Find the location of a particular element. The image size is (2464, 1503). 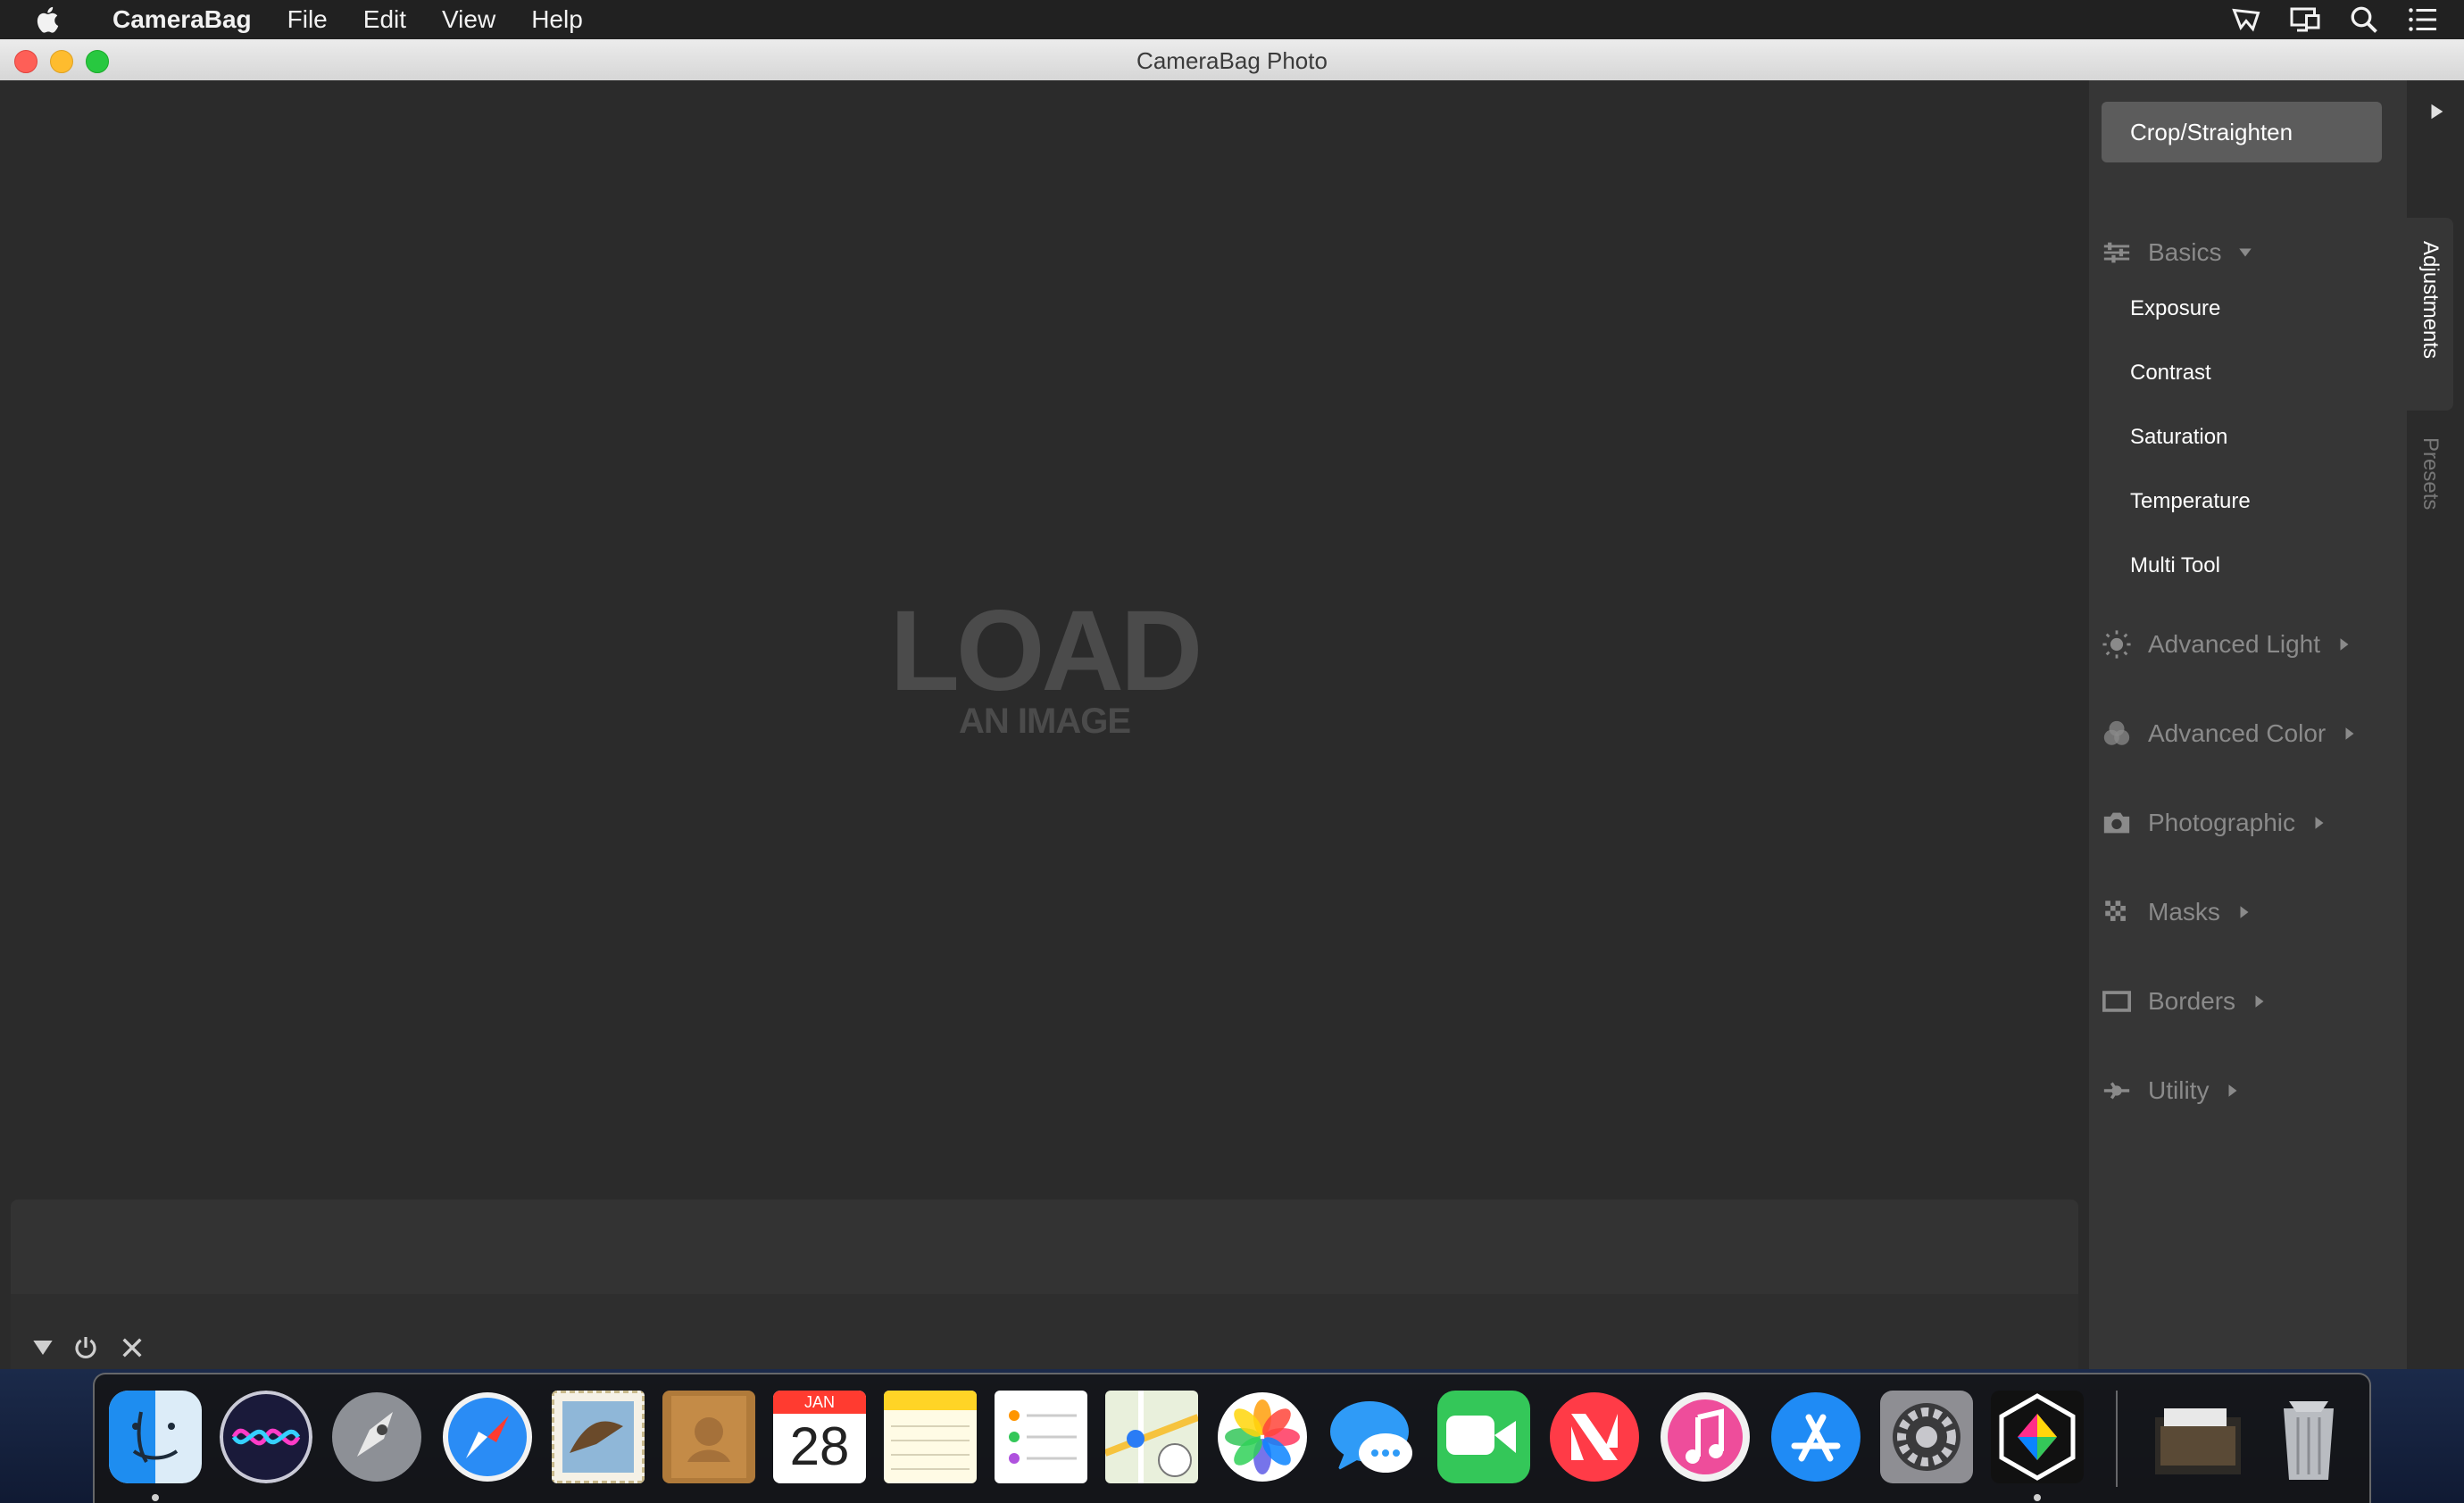

dock-facetime-icon is located at coordinates (1483, 1437).